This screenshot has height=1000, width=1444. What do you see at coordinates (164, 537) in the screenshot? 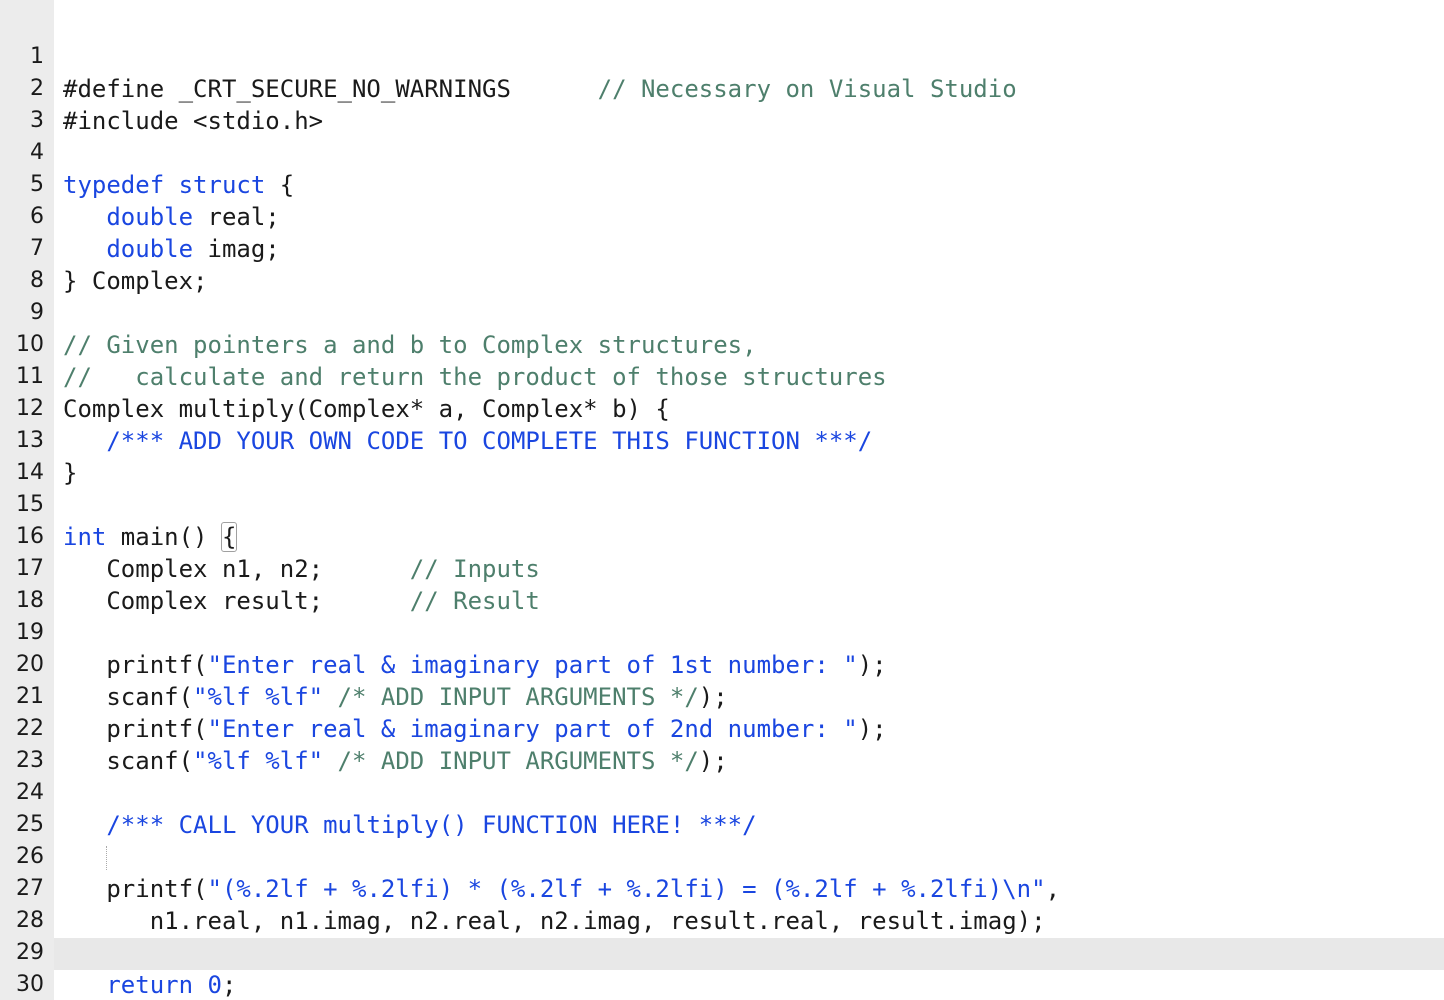
I see `code-text: main()` at bounding box center [164, 537].